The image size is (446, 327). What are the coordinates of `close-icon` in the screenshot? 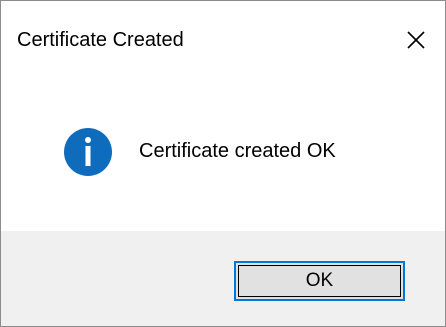 It's located at (416, 40).